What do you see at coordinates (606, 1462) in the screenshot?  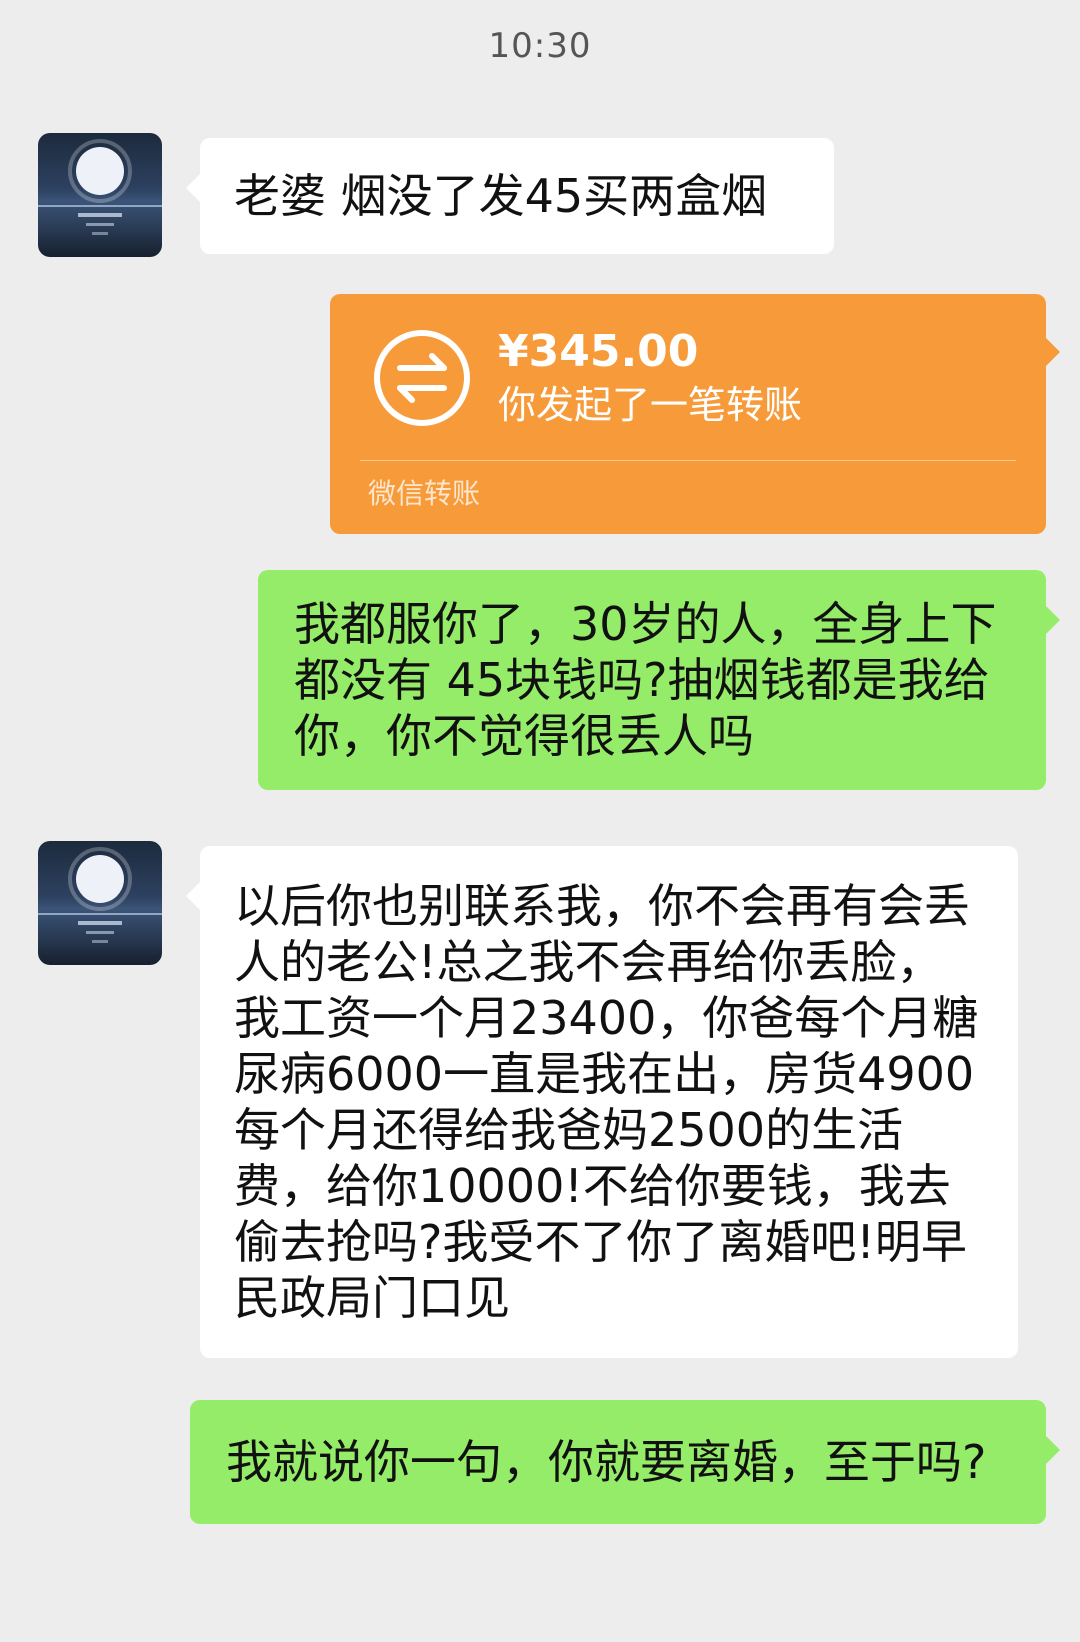 I see `message-text: 我就说你一句，你就要离婚，至于吗?` at bounding box center [606, 1462].